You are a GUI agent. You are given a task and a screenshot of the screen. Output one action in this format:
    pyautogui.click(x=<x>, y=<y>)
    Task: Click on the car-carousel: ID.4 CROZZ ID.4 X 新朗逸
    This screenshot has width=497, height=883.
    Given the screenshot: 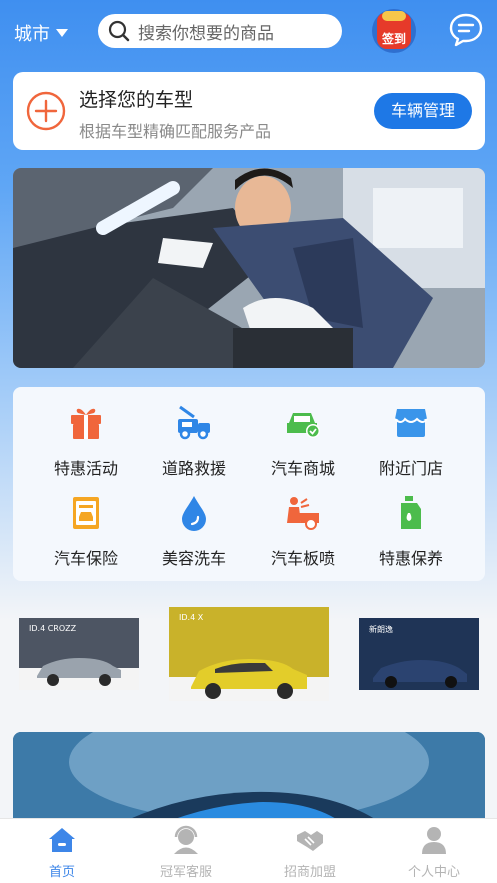 What is the action you would take?
    pyautogui.click(x=248, y=655)
    